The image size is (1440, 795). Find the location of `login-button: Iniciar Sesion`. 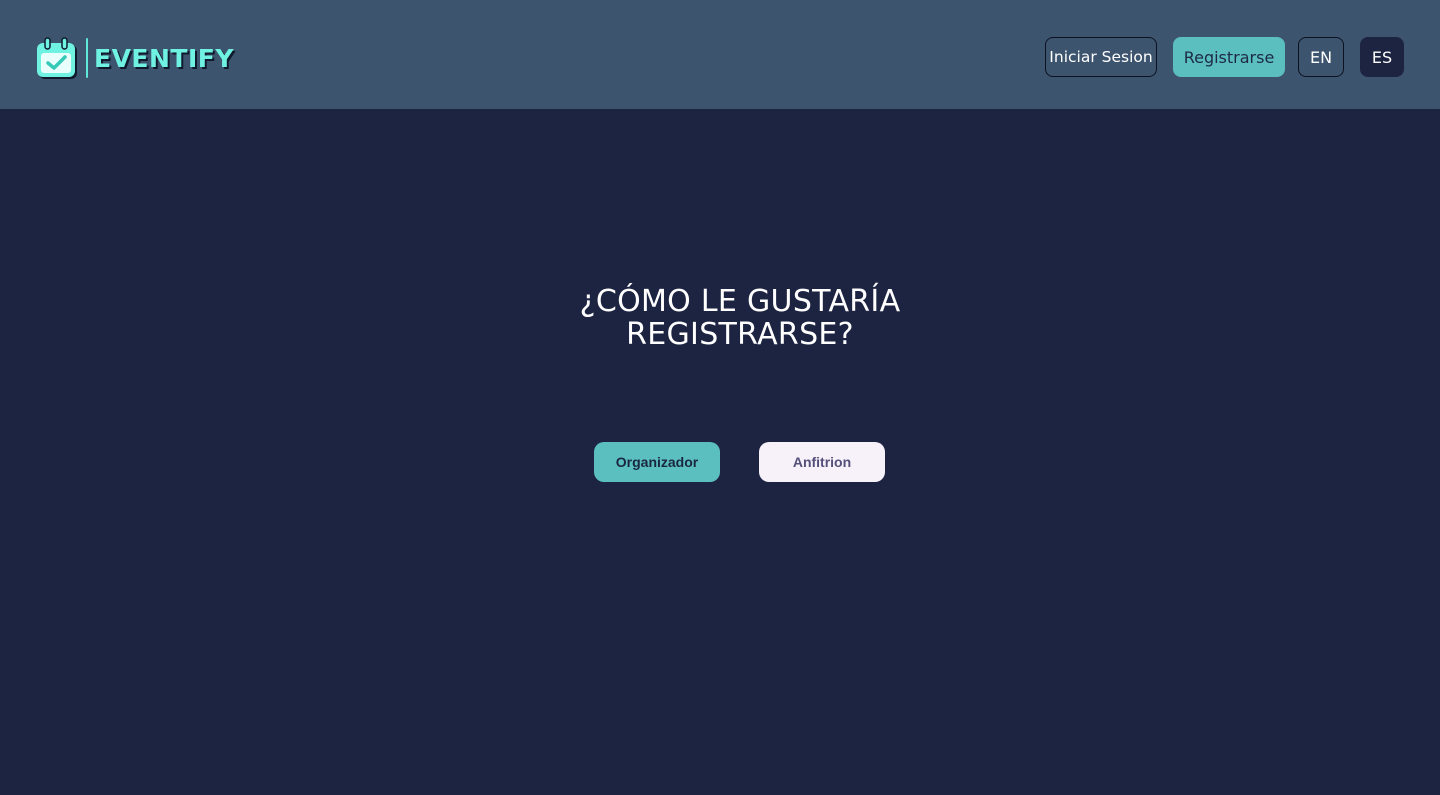

login-button: Iniciar Sesion is located at coordinates (1101, 57).